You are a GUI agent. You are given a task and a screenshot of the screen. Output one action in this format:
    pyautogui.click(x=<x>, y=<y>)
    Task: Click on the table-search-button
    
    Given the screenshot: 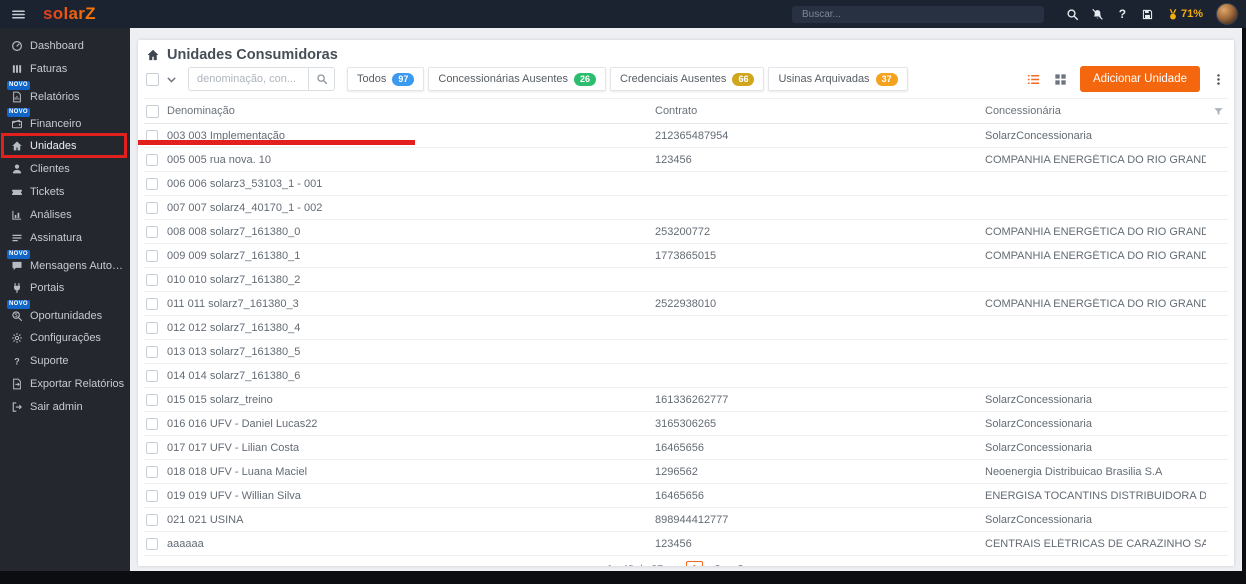 What is the action you would take?
    pyautogui.click(x=321, y=79)
    